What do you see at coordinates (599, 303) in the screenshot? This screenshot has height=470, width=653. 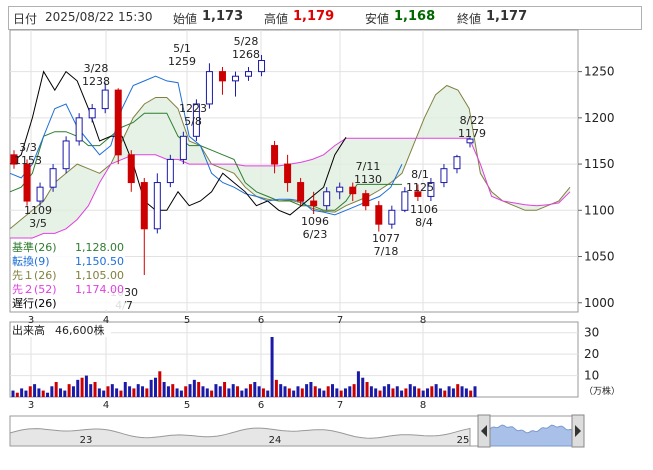 I see `price-tick-label: 1000` at bounding box center [599, 303].